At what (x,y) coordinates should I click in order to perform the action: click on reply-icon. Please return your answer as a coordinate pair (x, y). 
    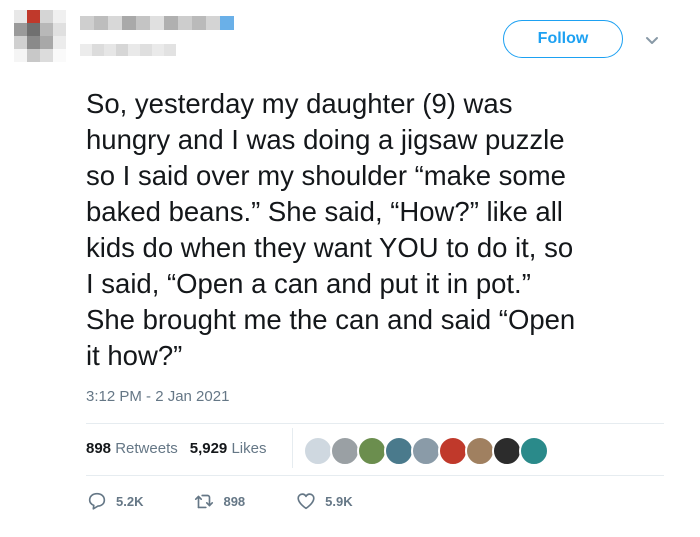
    Looking at the image, I should click on (97, 501).